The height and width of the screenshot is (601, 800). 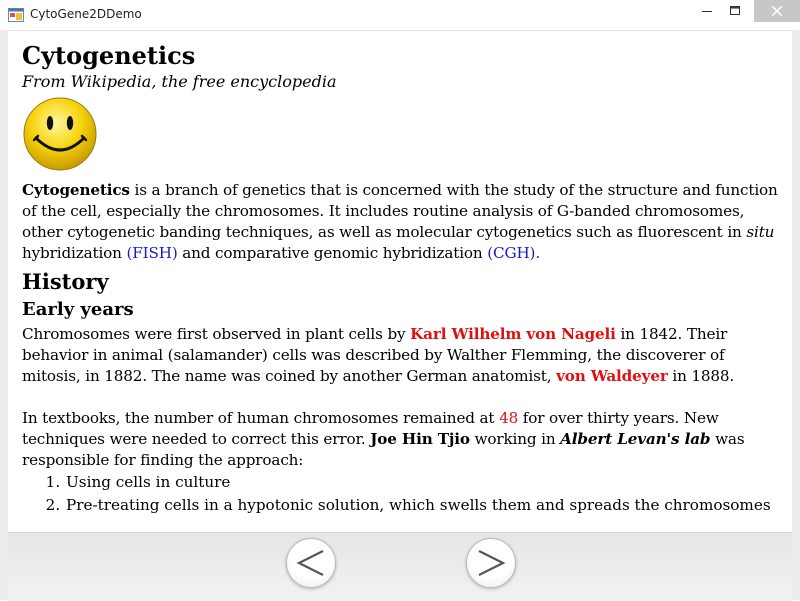 I want to click on page-title: Cytogenetics, so click(x=109, y=55).